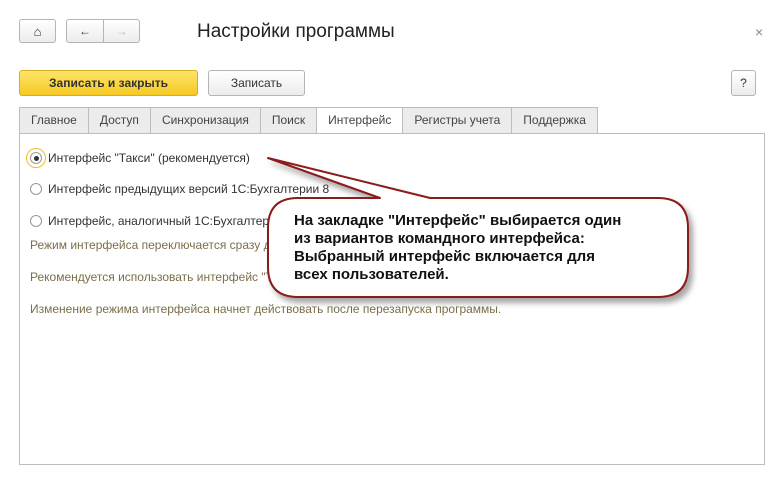  Describe the element at coordinates (444, 256) in the screenshot. I see `callout-line: Выбранный интерфейс включается для` at that location.